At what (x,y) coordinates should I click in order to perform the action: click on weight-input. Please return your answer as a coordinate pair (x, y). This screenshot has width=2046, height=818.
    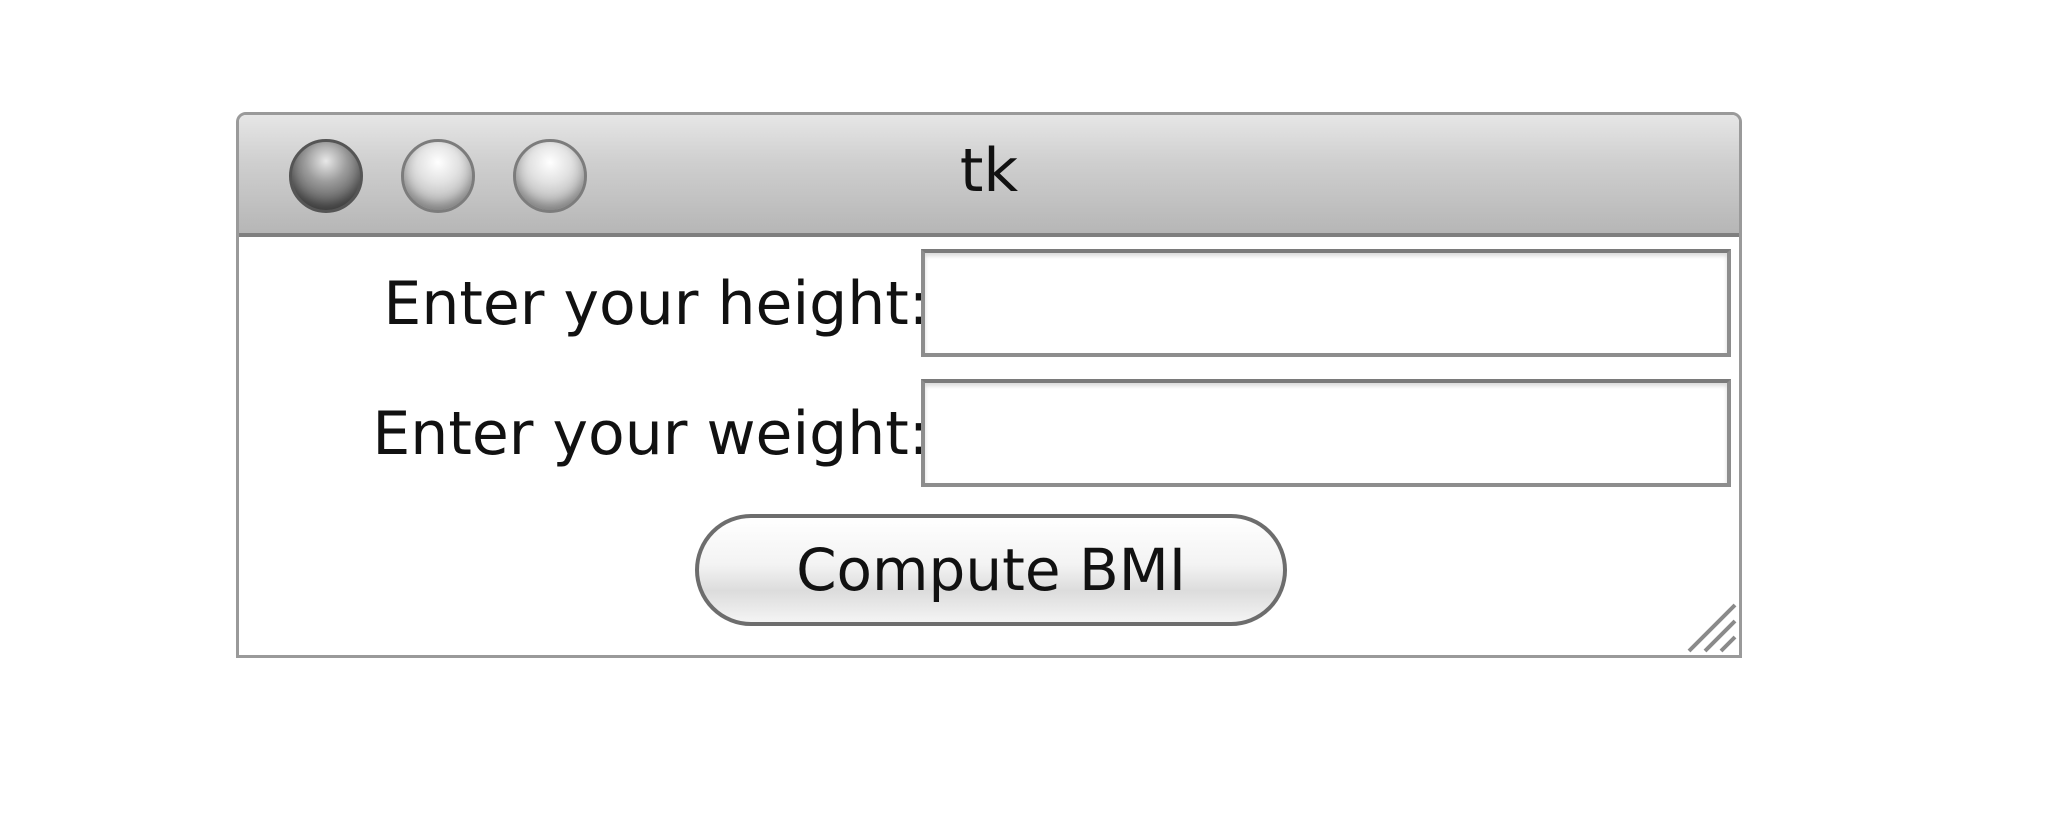
    Looking at the image, I should click on (1326, 433).